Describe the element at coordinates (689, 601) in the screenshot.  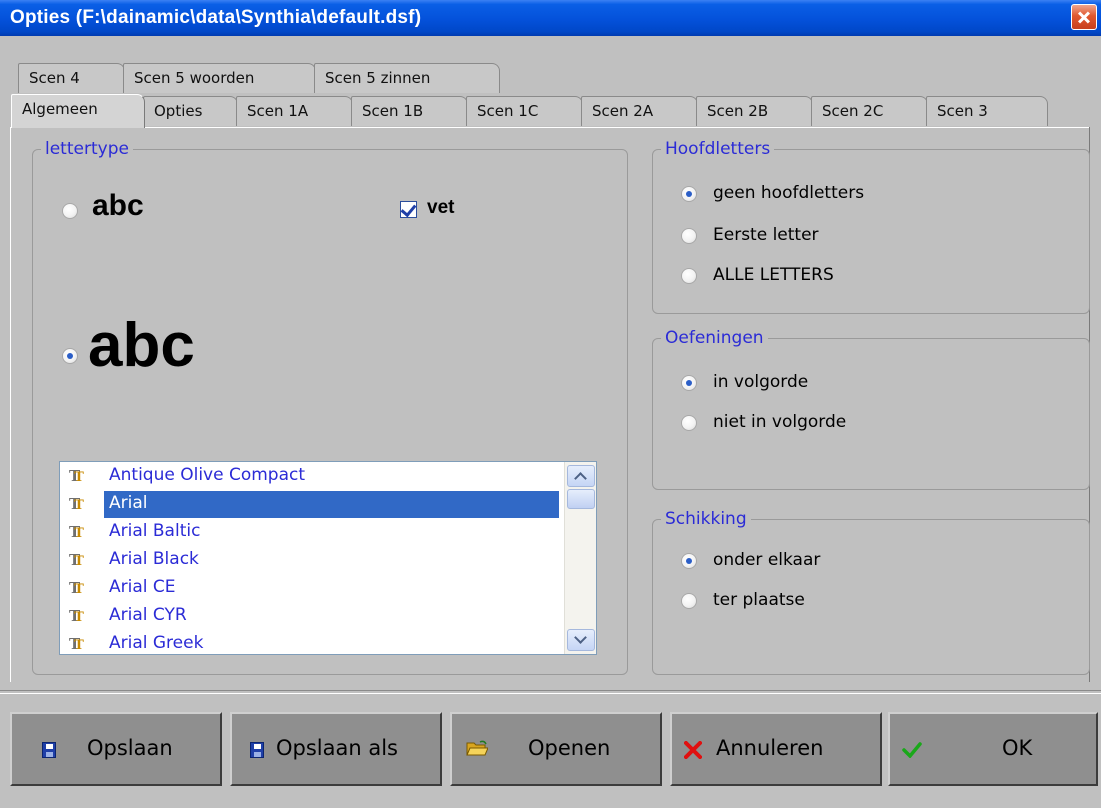
I see `radio-ter-plaatse` at that location.